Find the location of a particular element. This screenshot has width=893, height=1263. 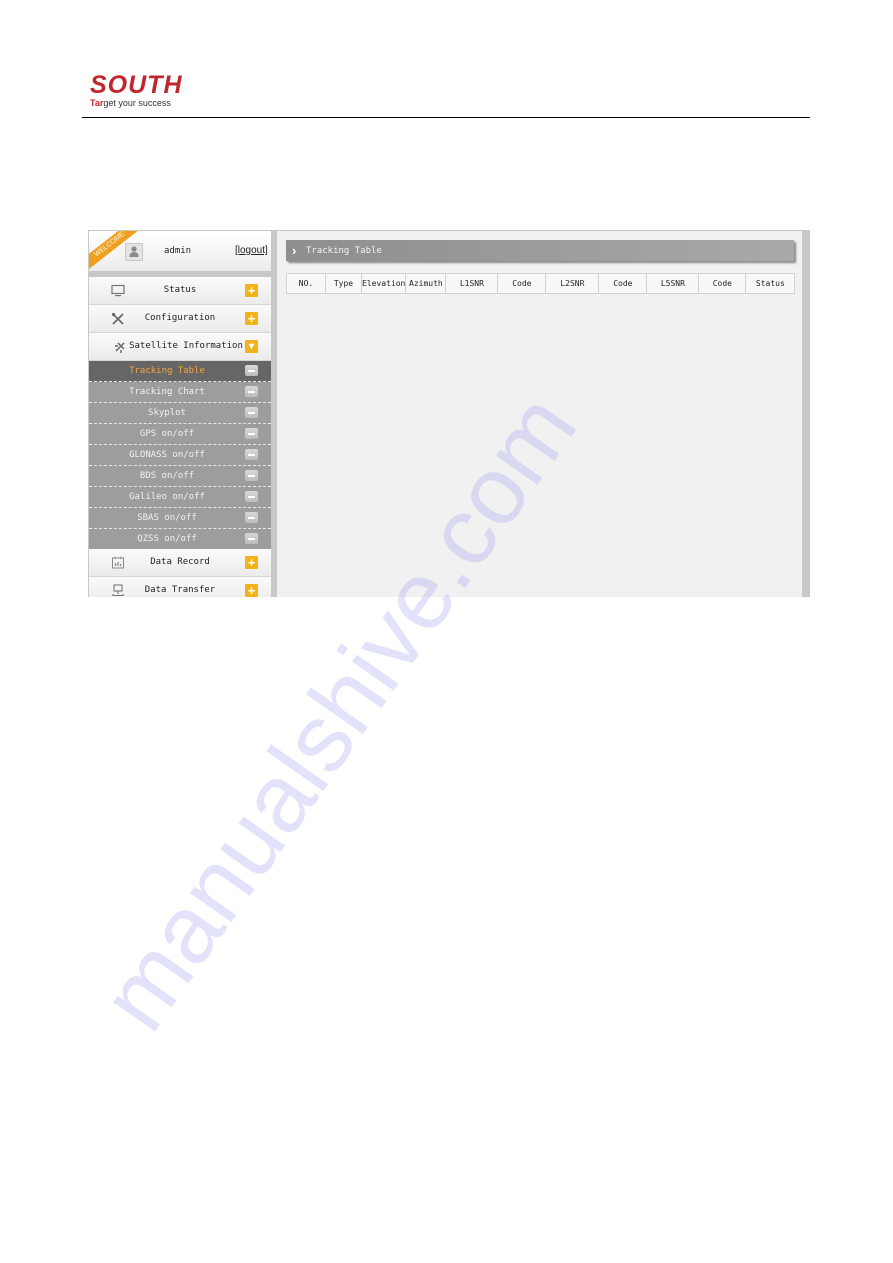

logout-link: [logout] is located at coordinates (251, 250).